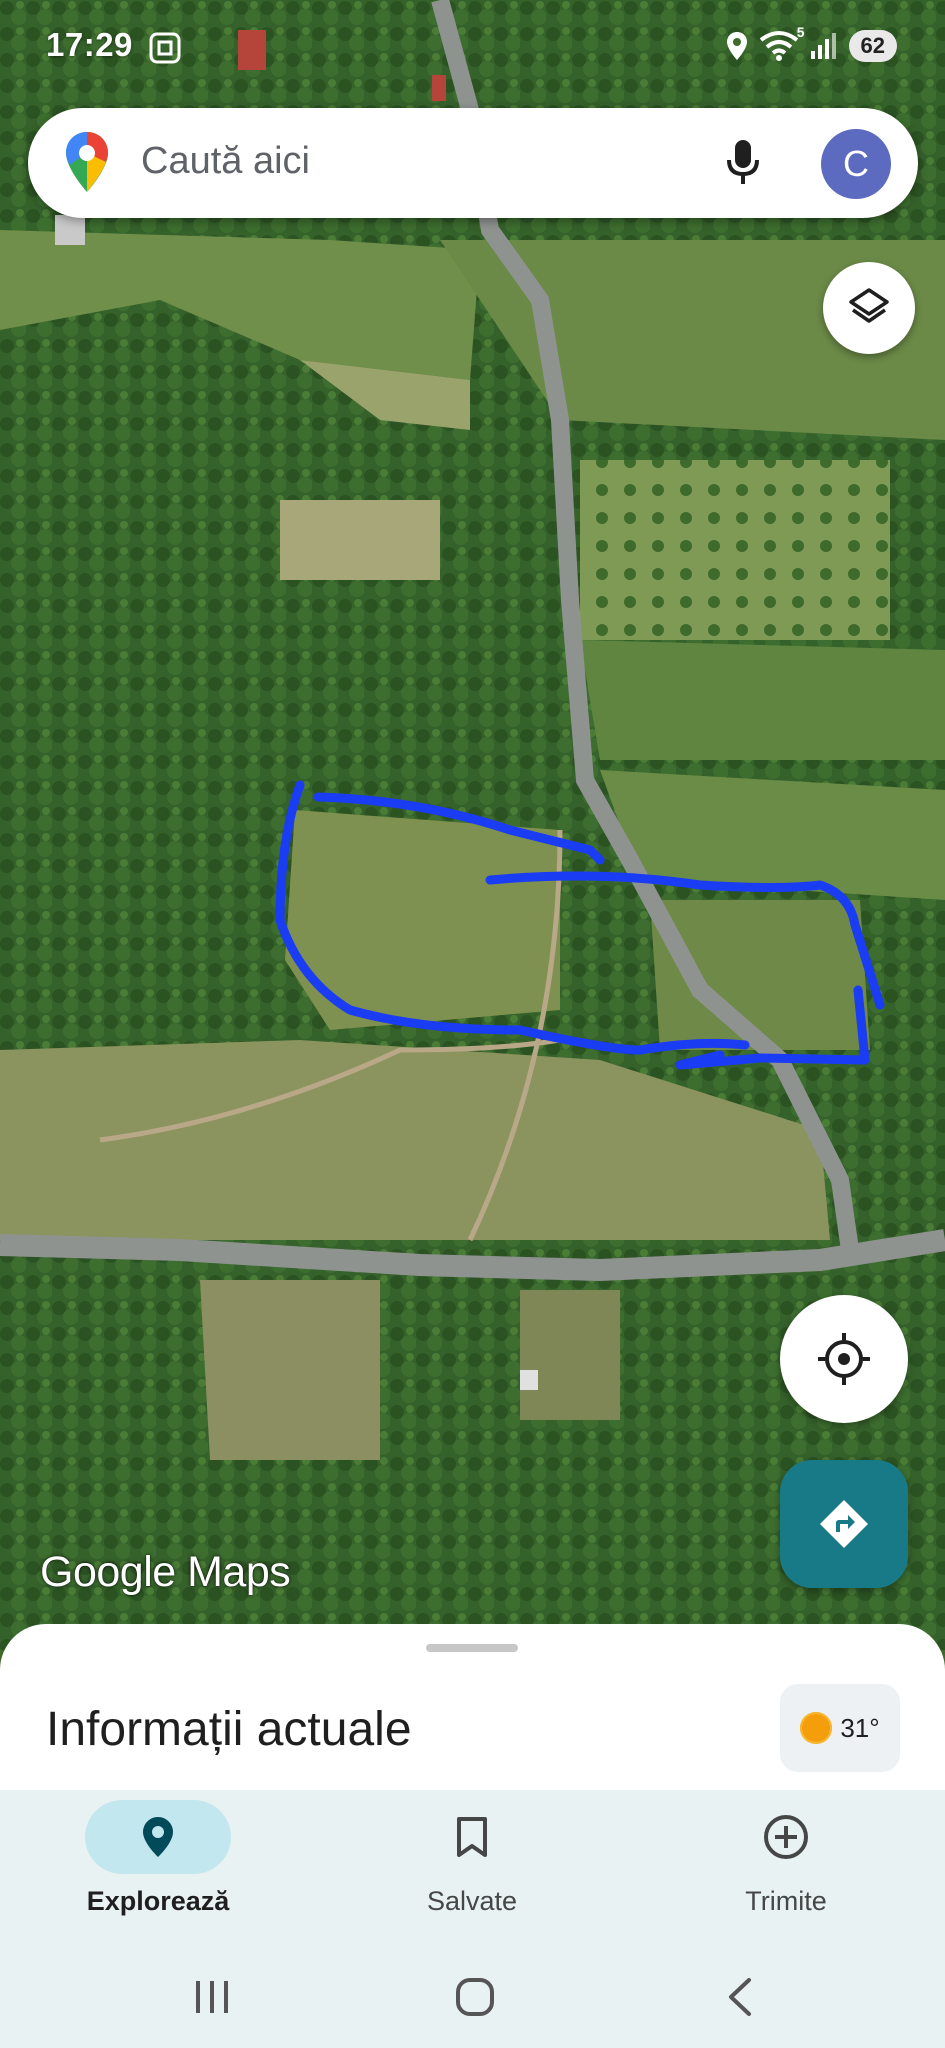 The width and height of the screenshot is (945, 2048). What do you see at coordinates (89, 44) in the screenshot?
I see `status-time: 17:29` at bounding box center [89, 44].